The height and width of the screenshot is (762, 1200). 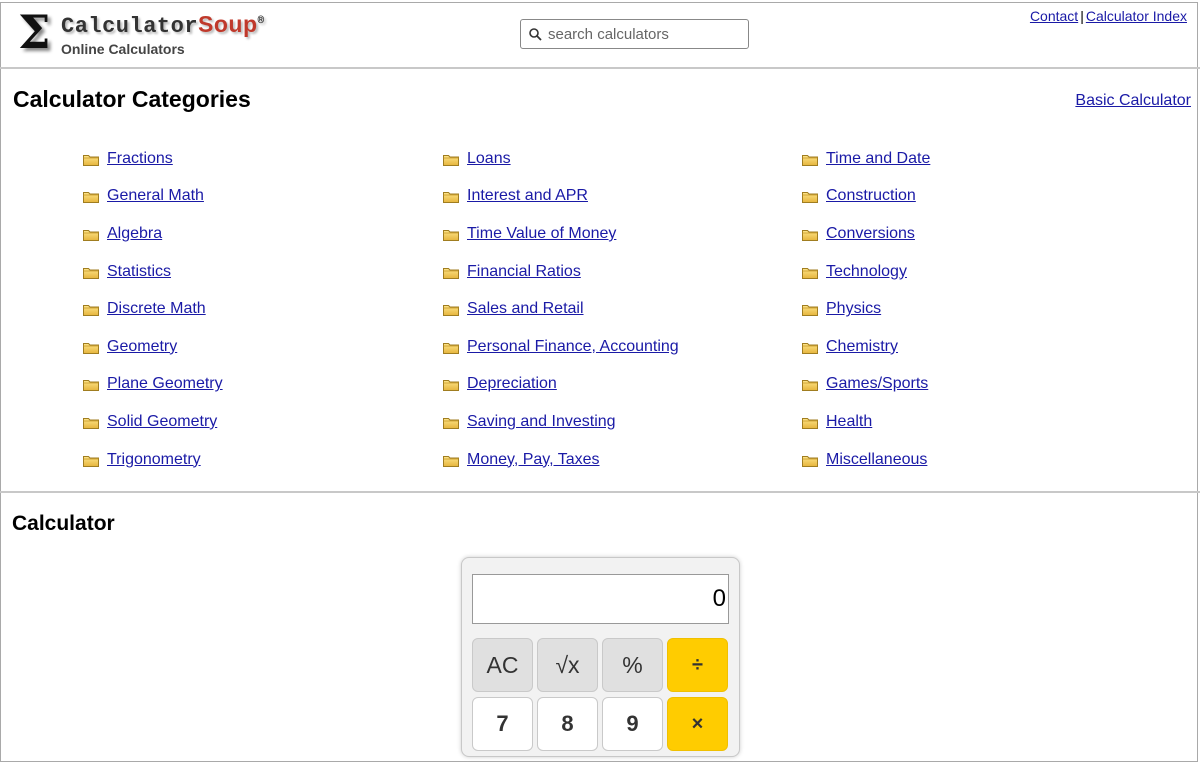 What do you see at coordinates (123, 49) in the screenshot?
I see `logo-tagline: Online Calculators` at bounding box center [123, 49].